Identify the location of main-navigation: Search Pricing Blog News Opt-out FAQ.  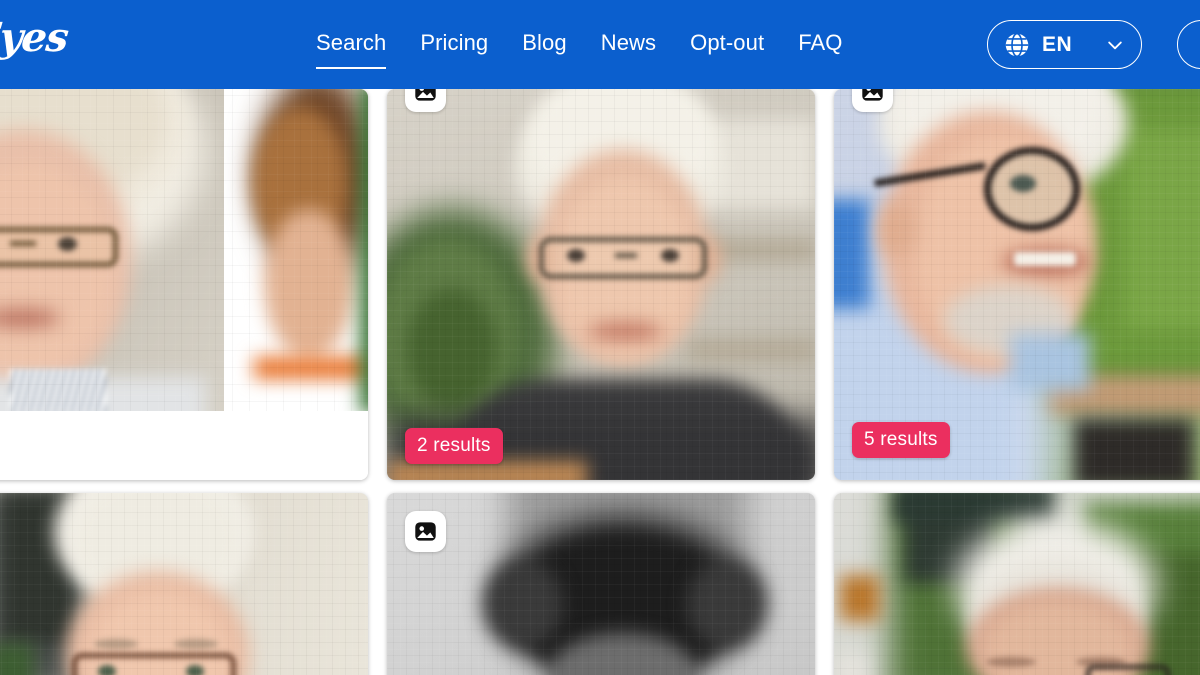
(579, 44).